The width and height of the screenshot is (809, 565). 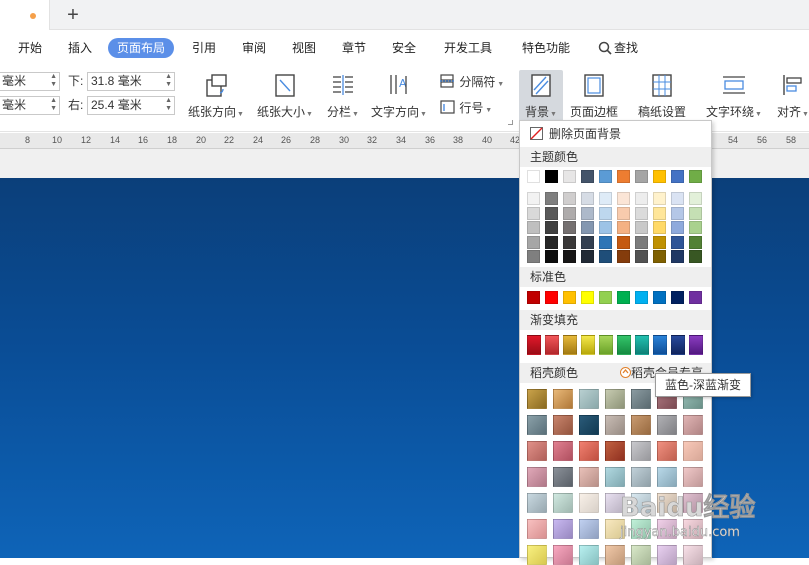 I want to click on text-wrap-button: 文字环绕▼, so click(x=734, y=96).